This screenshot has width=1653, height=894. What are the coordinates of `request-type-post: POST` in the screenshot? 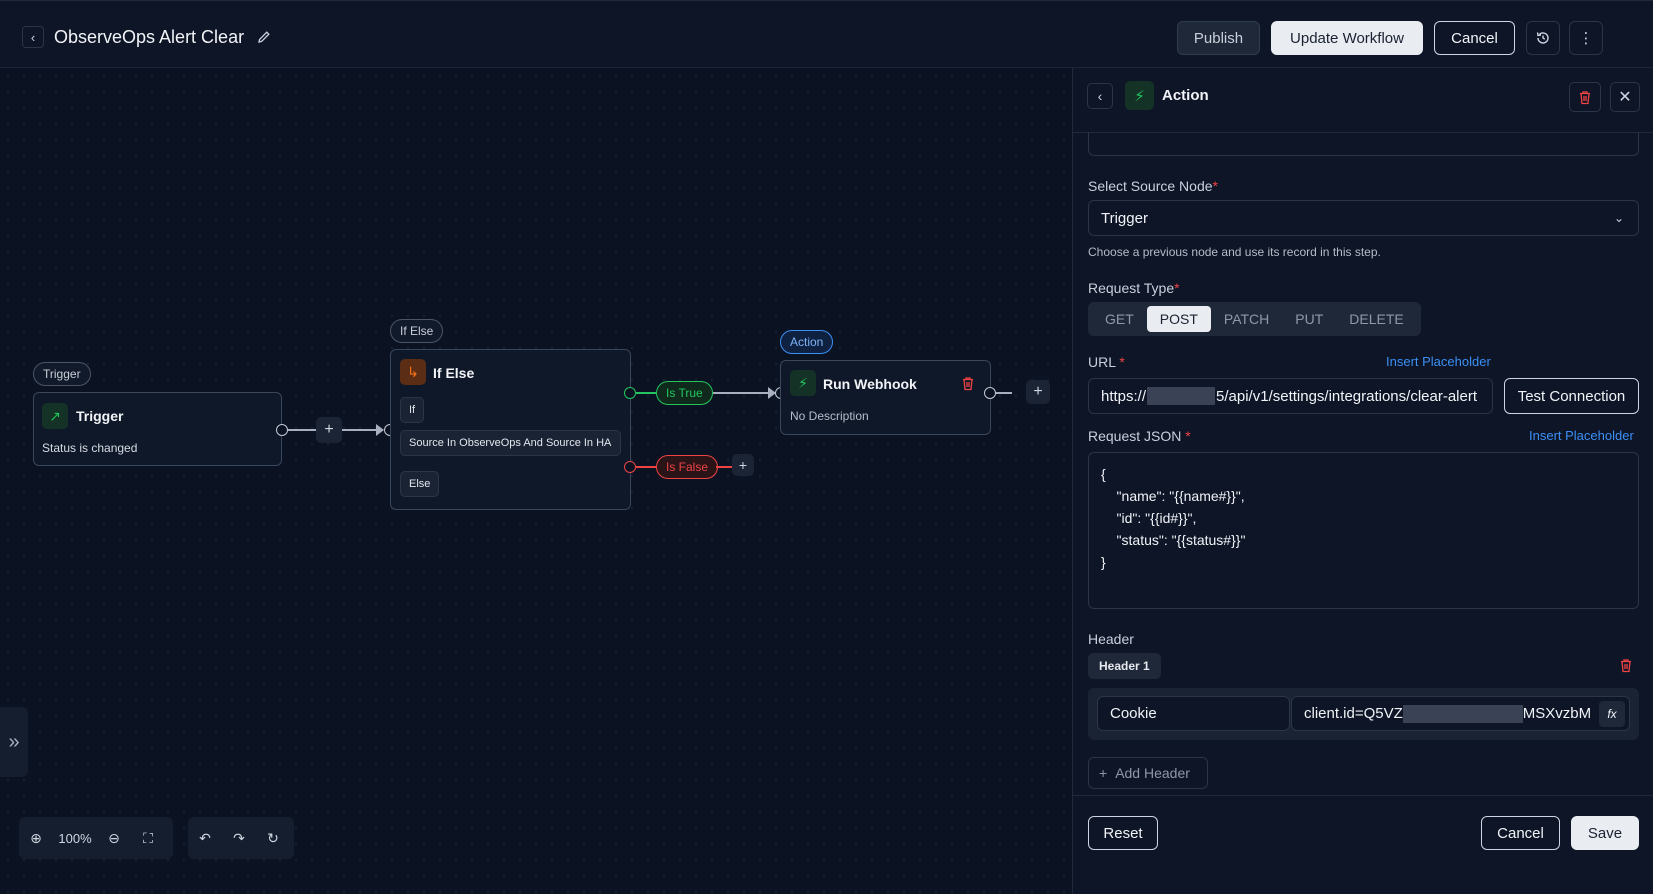 It's located at (1178, 319).